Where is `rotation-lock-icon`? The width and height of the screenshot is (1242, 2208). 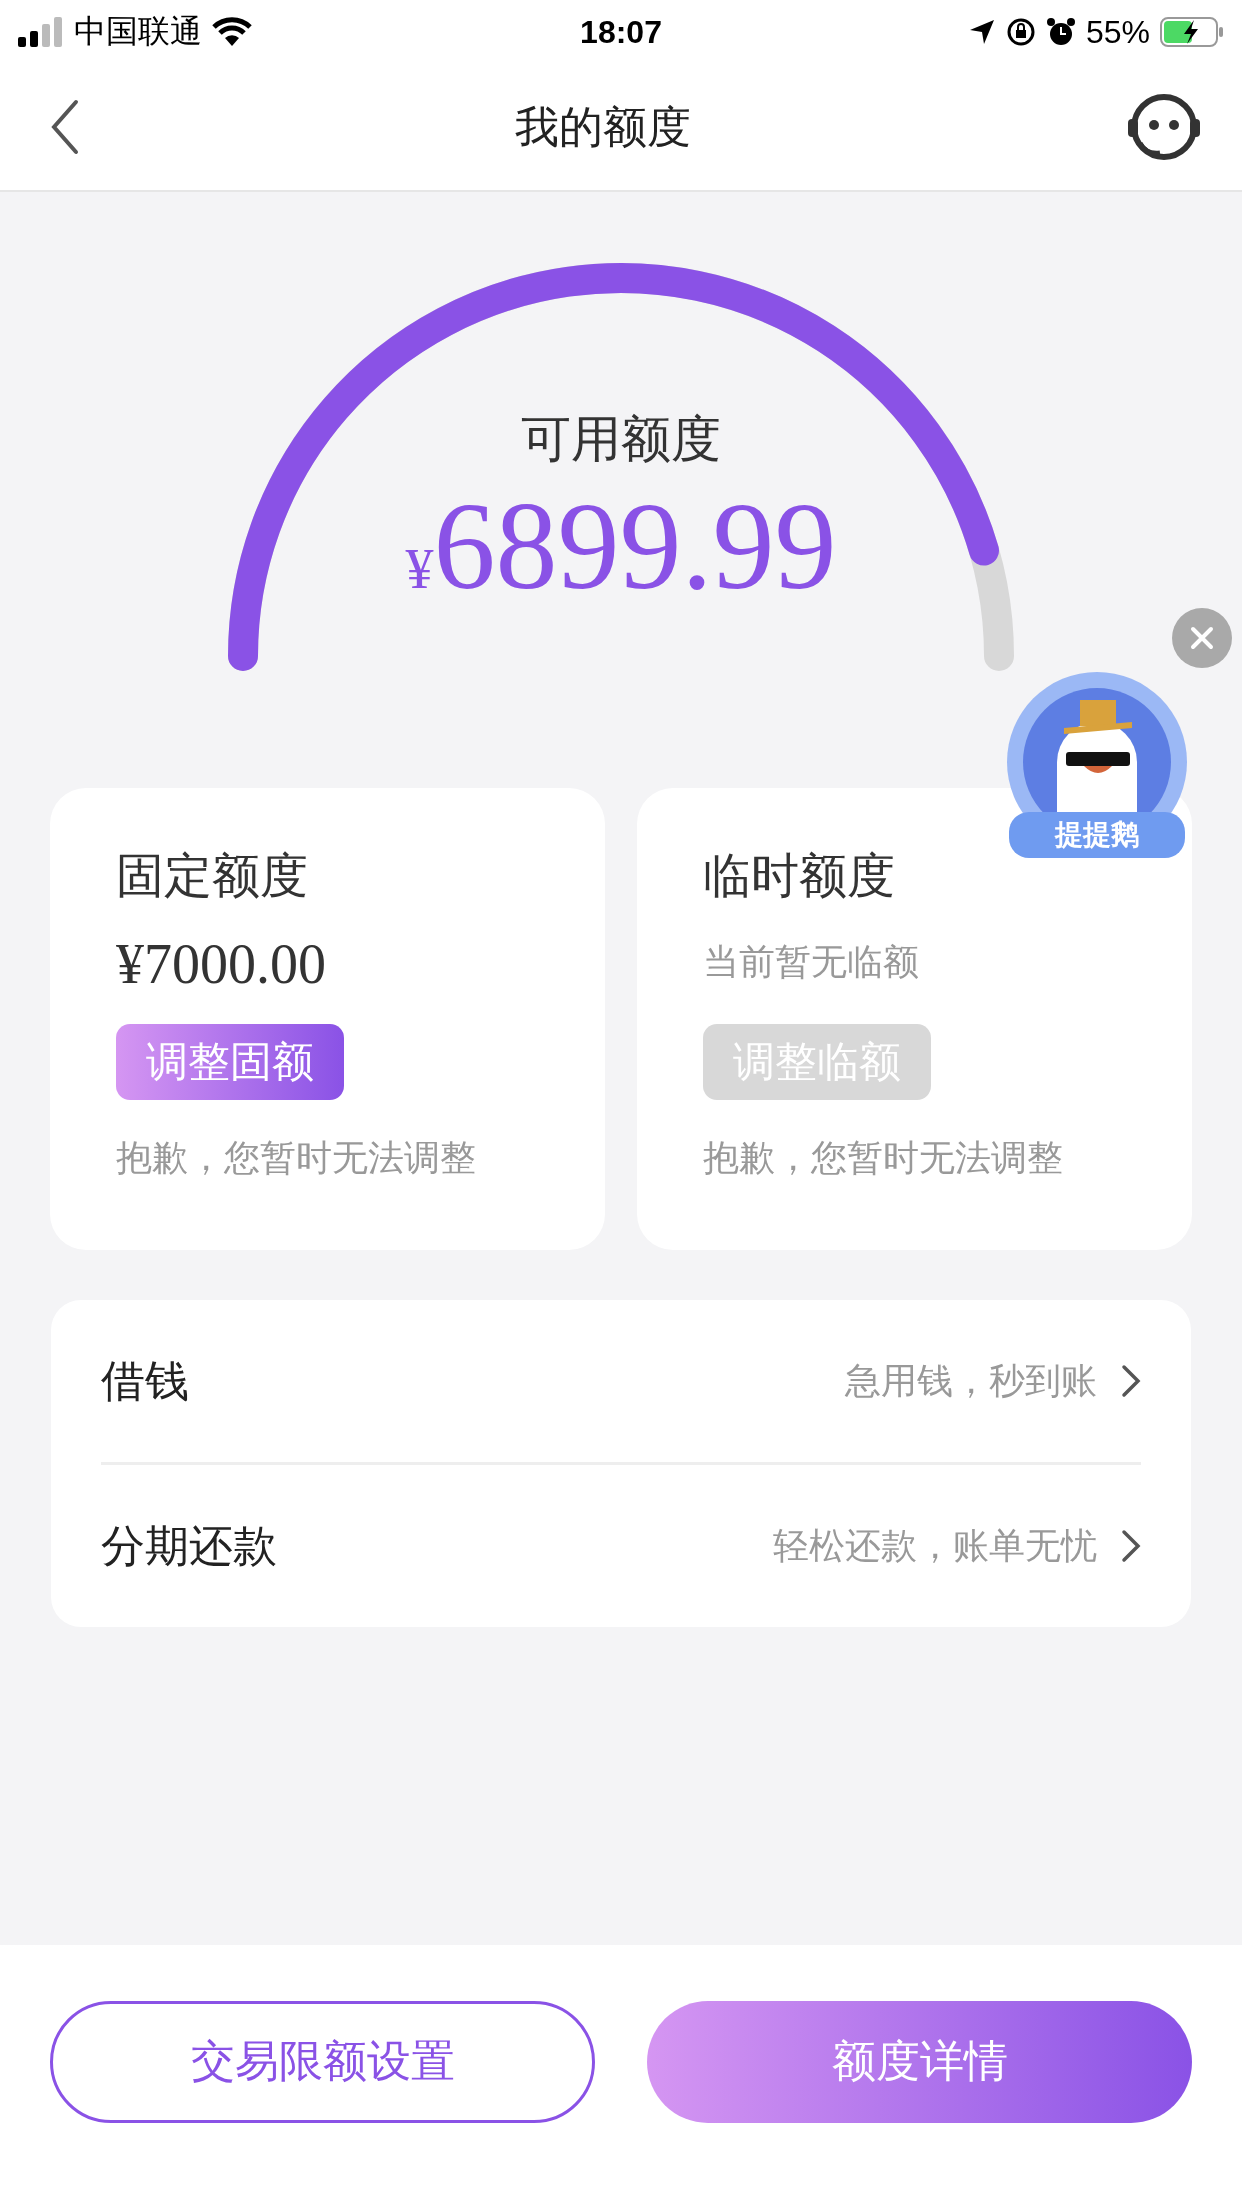
rotation-lock-icon is located at coordinates (1020, 32).